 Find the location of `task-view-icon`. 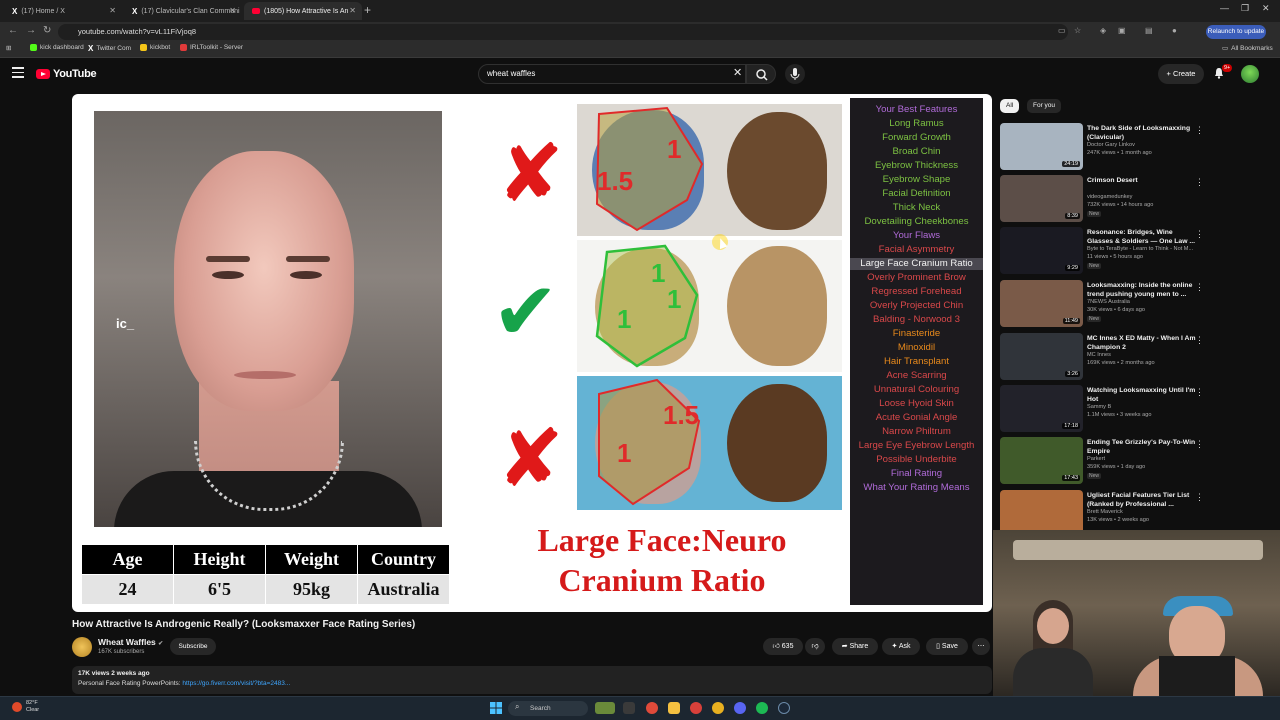

task-view-icon is located at coordinates (629, 708).